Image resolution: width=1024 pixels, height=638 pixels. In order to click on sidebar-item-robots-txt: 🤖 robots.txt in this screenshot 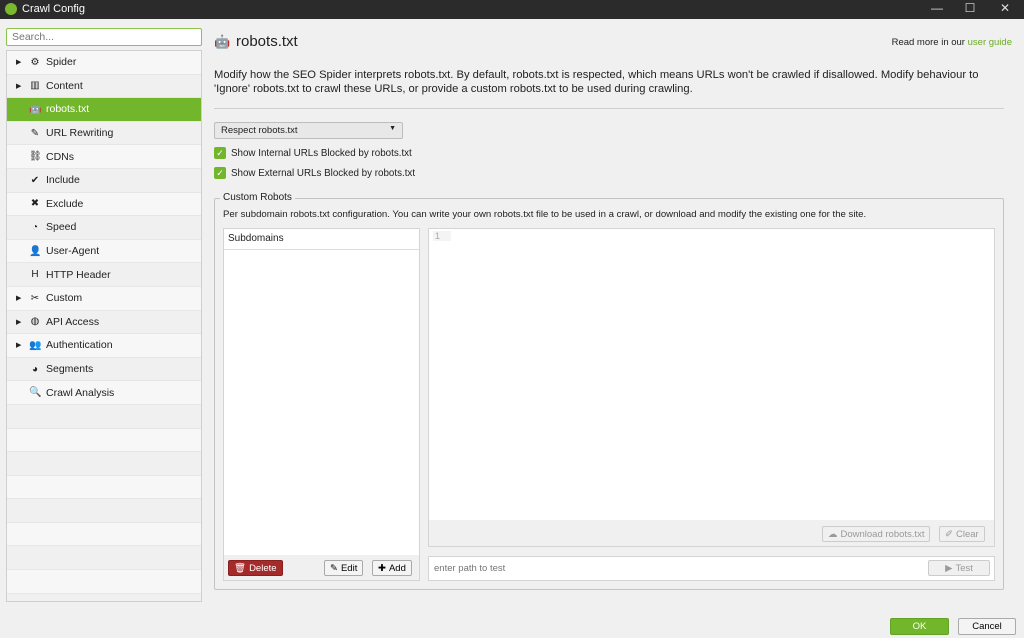, I will do `click(104, 110)`.